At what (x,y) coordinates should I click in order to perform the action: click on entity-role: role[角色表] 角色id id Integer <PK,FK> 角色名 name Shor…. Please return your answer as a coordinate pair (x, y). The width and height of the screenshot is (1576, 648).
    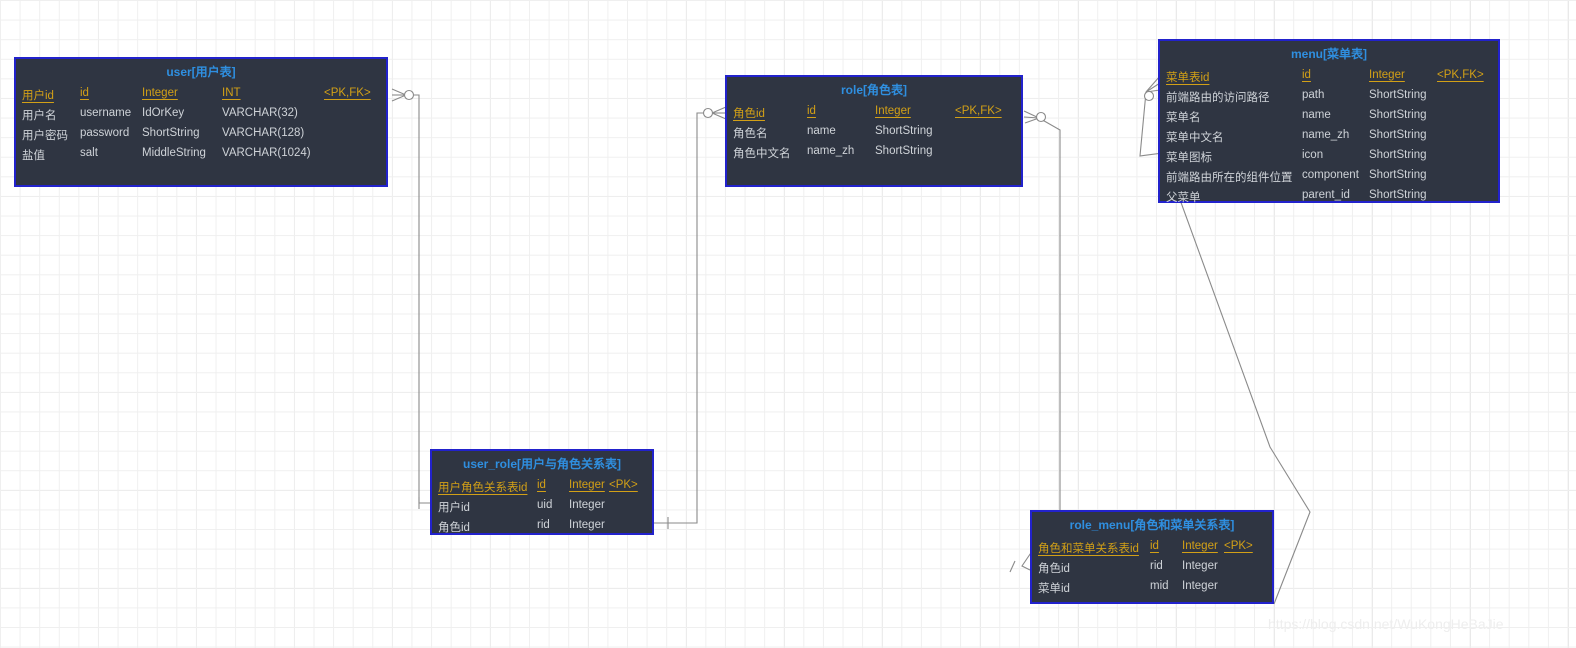
    Looking at the image, I should click on (874, 131).